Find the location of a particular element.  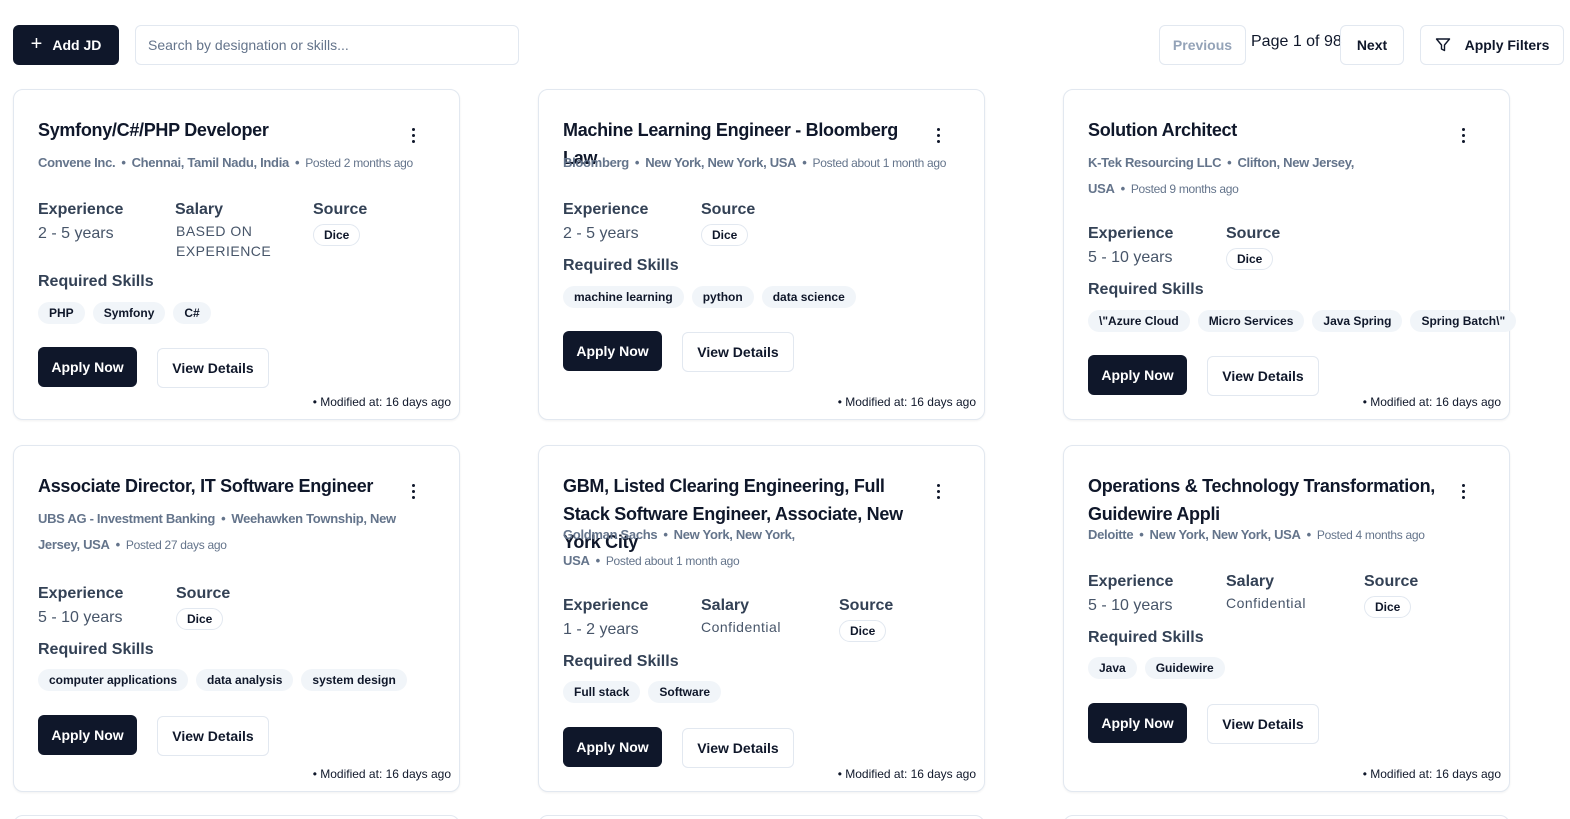

job-title: Symfony/C#/PHP Developer is located at coordinates (153, 130).